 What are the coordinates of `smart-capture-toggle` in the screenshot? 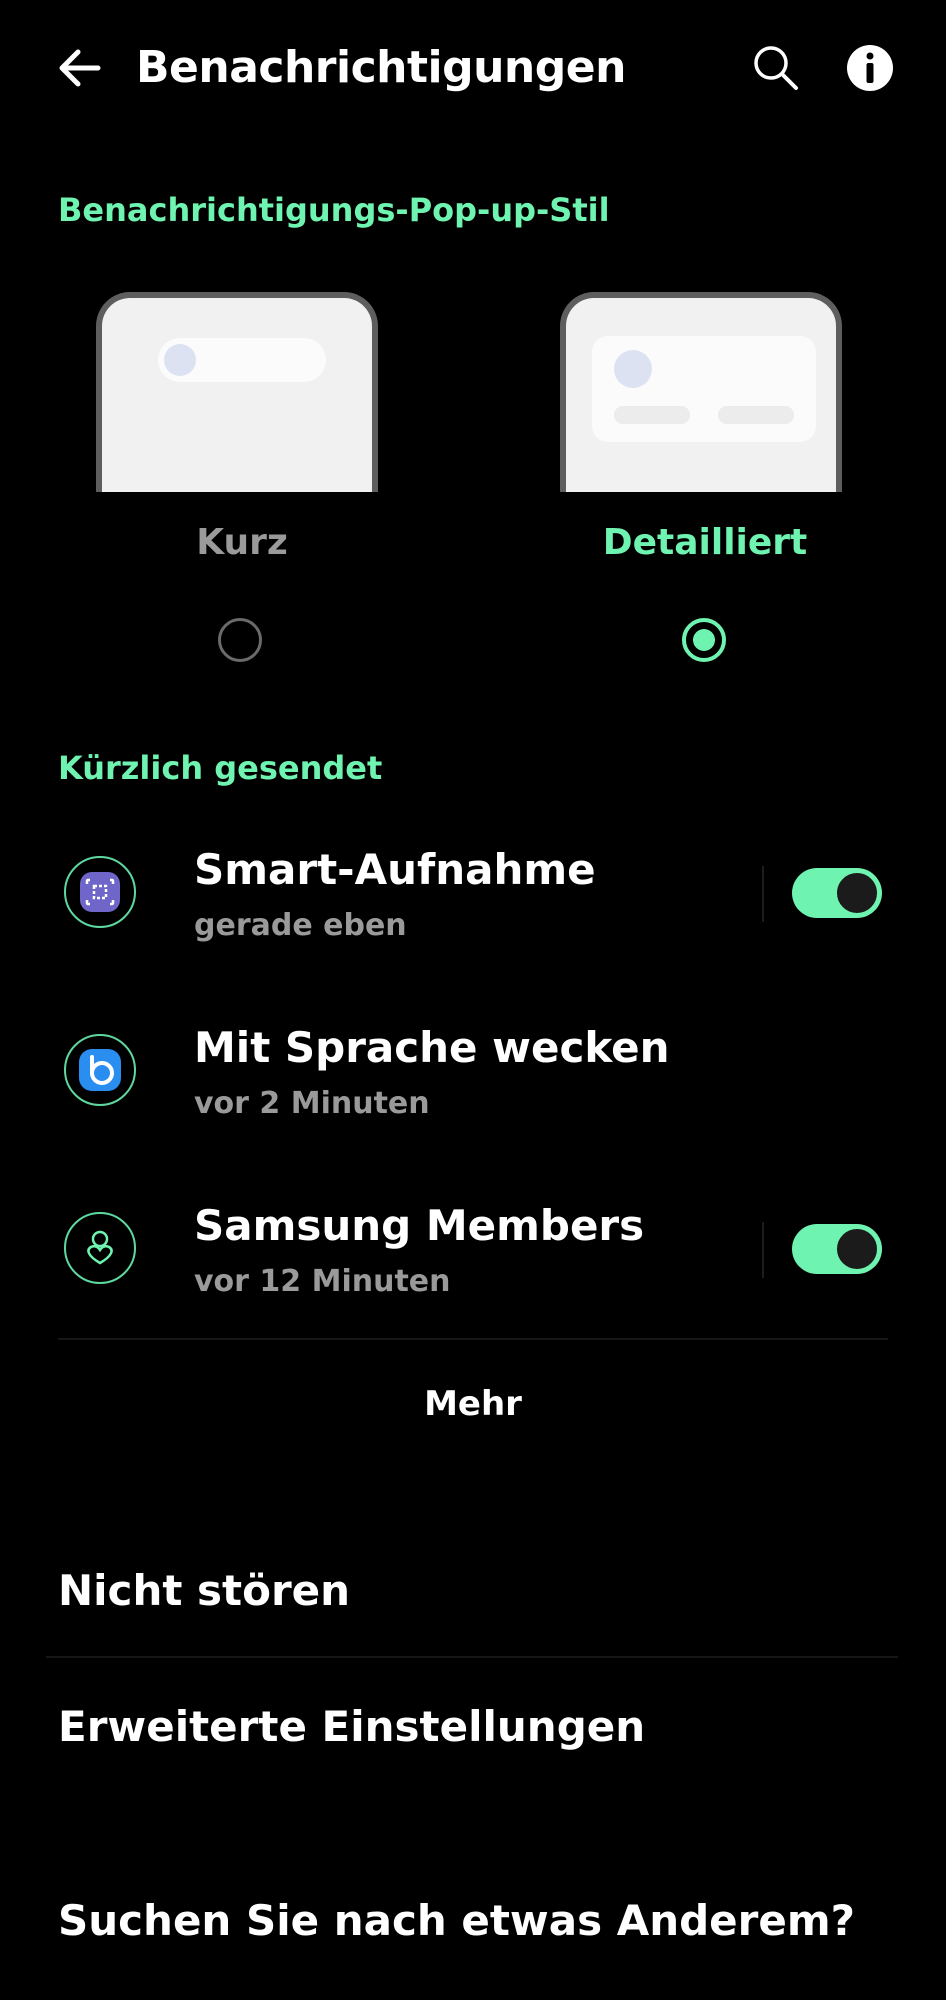 It's located at (837, 893).